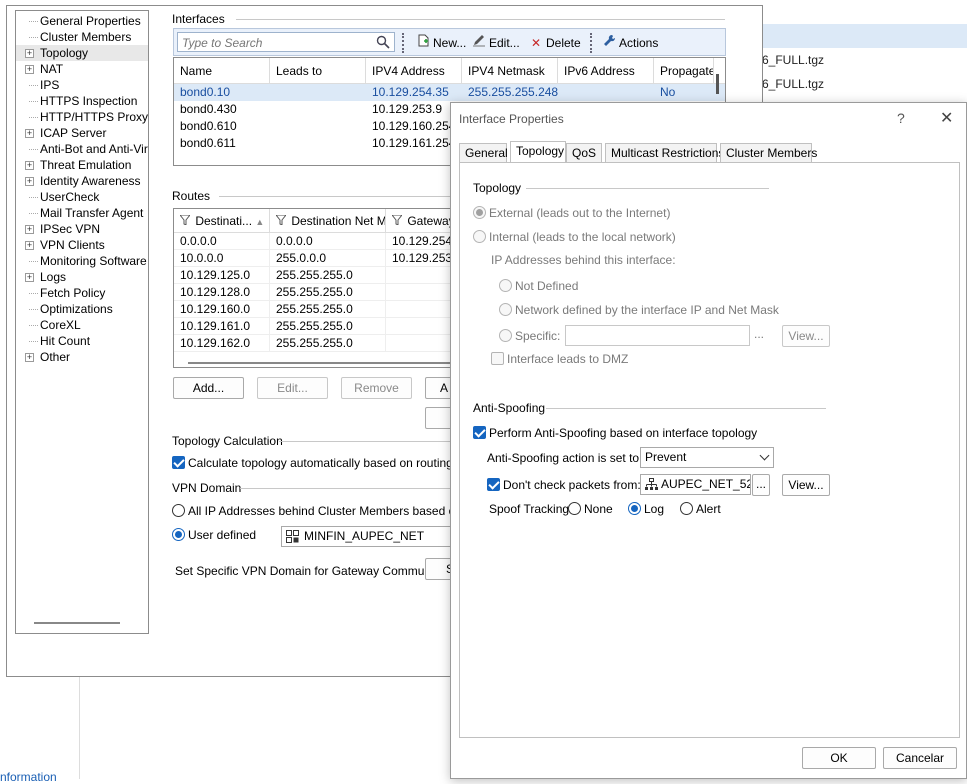 The width and height of the screenshot is (967, 784). What do you see at coordinates (82, 53) in the screenshot?
I see `tree-item: + Topology` at bounding box center [82, 53].